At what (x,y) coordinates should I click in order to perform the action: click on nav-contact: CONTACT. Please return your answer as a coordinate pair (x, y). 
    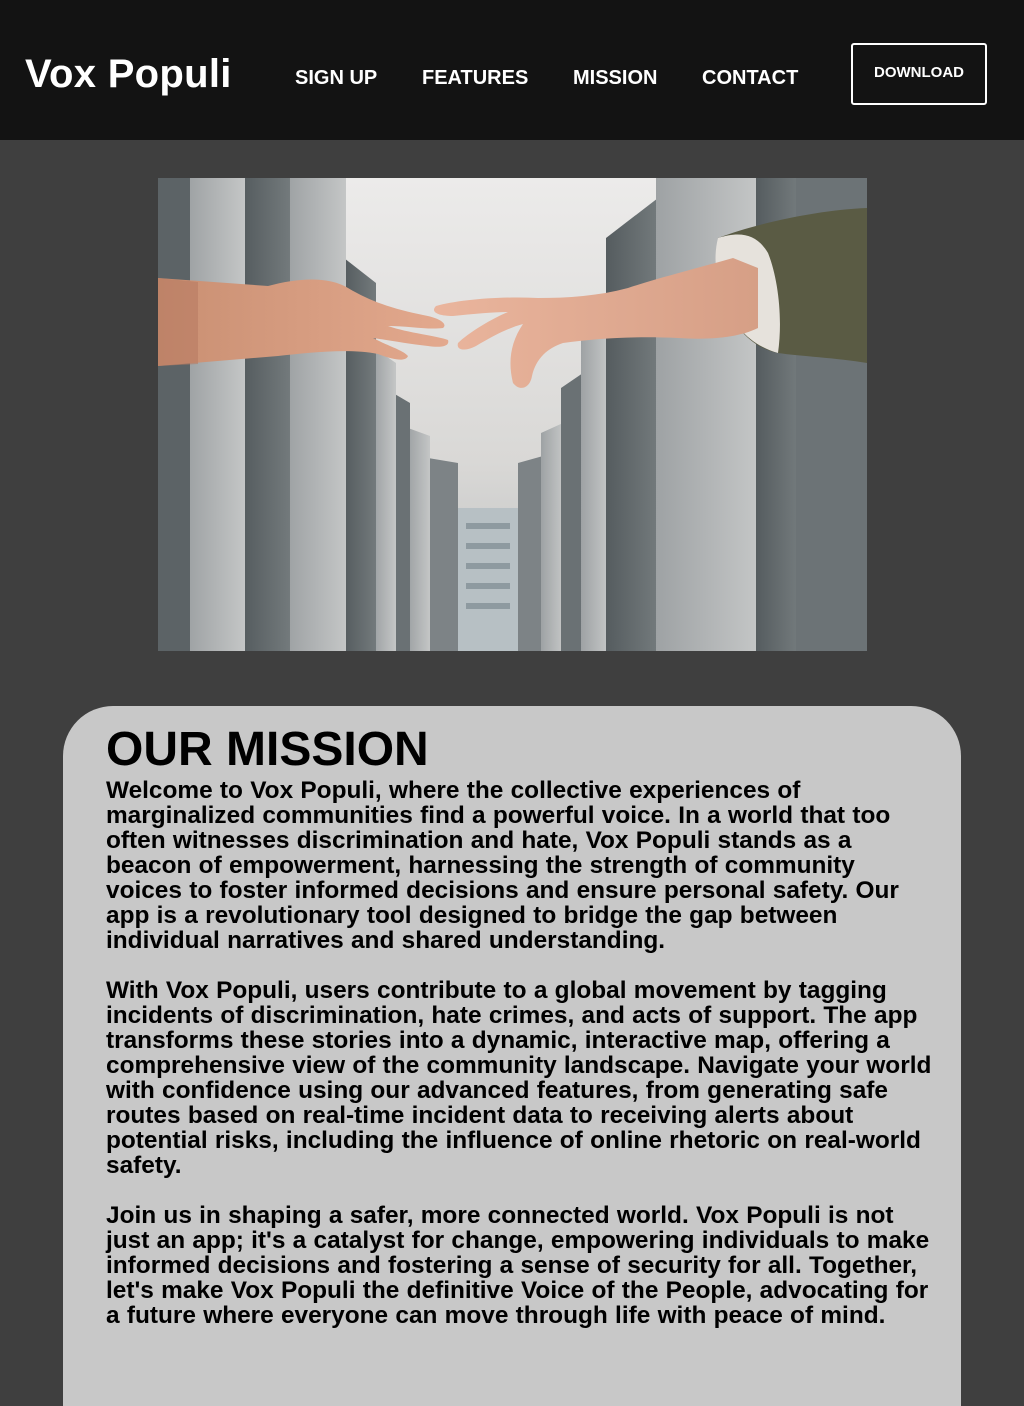
    Looking at the image, I should click on (750, 78).